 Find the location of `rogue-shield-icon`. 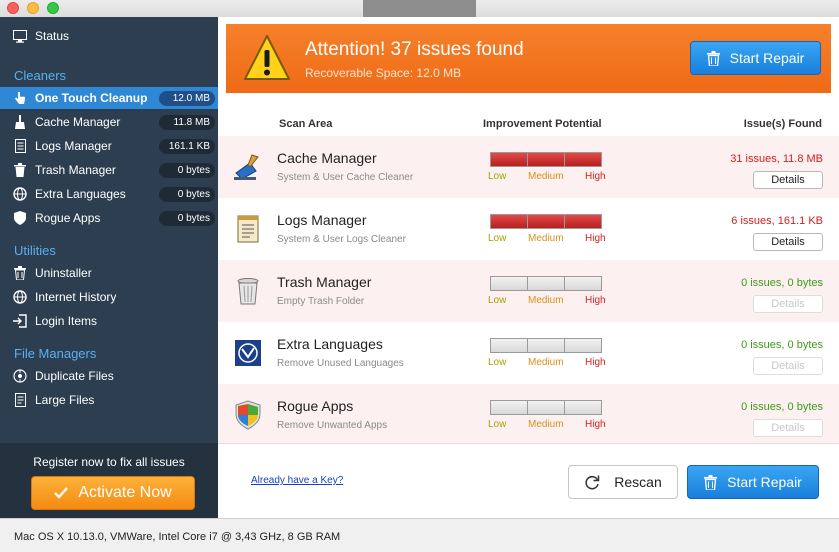

rogue-shield-icon is located at coordinates (248, 415).